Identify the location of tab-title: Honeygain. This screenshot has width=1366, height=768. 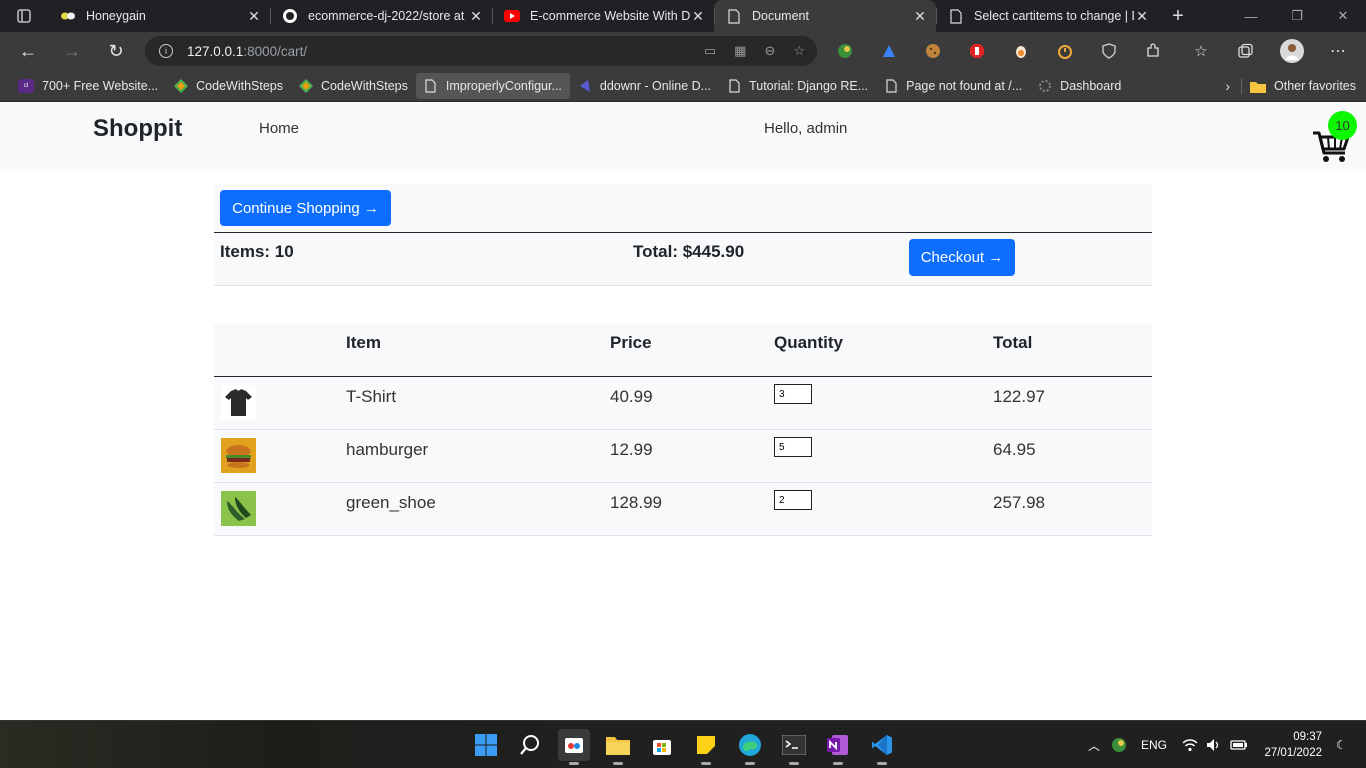
(116, 16).